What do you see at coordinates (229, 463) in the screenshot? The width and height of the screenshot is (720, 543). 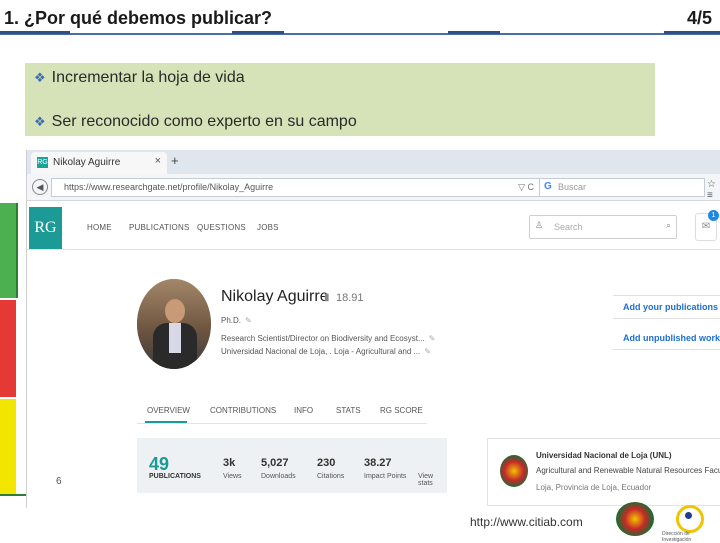 I see `stat-views-value: 3k` at bounding box center [229, 463].